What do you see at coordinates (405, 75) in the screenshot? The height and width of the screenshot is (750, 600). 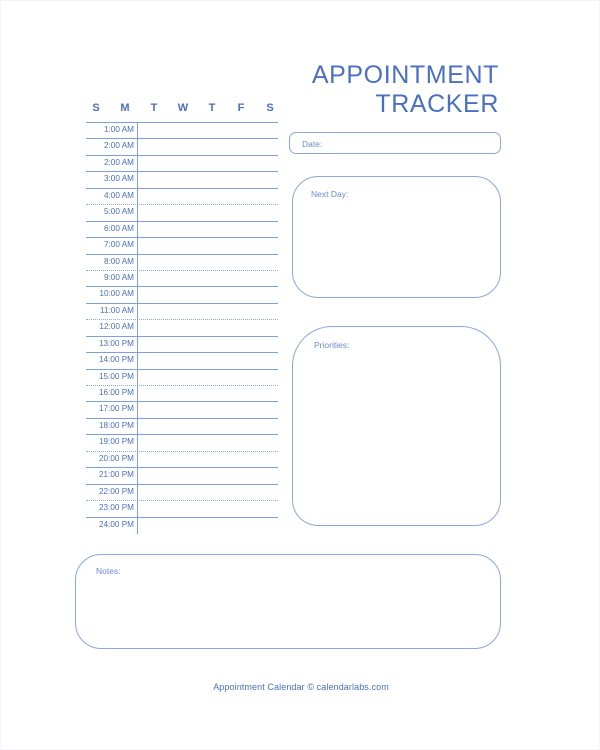 I see `page-title-line-1: APPOINTMENT` at bounding box center [405, 75].